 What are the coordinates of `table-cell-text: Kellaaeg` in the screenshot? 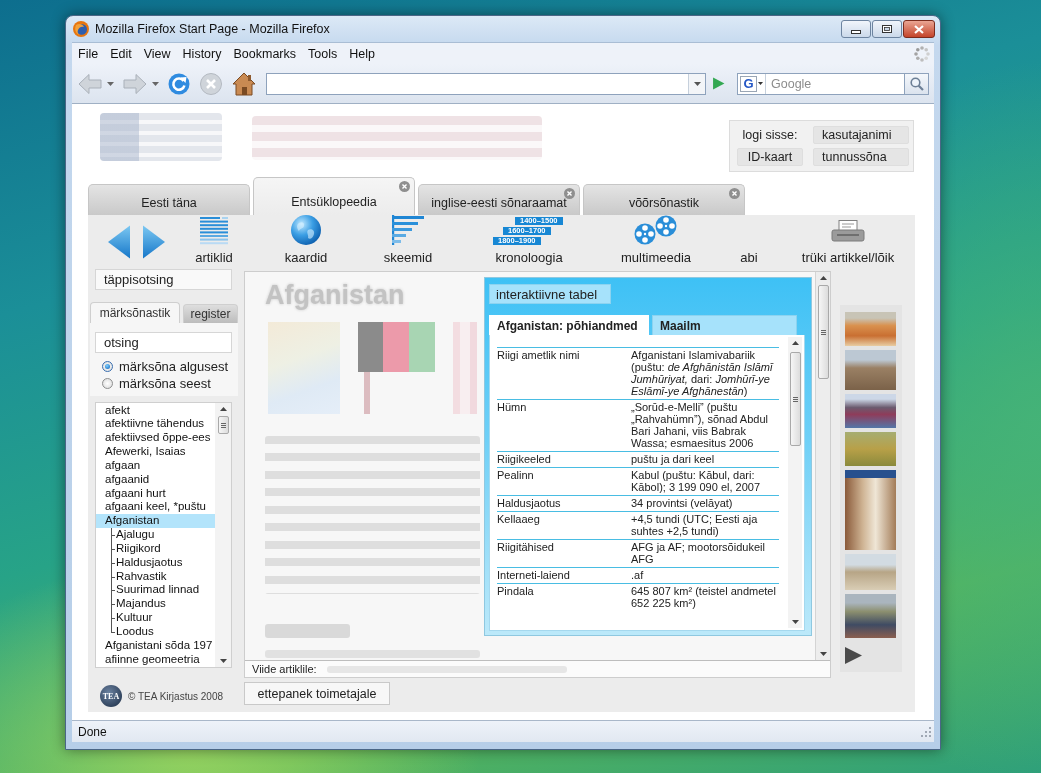 It's located at (519, 519).